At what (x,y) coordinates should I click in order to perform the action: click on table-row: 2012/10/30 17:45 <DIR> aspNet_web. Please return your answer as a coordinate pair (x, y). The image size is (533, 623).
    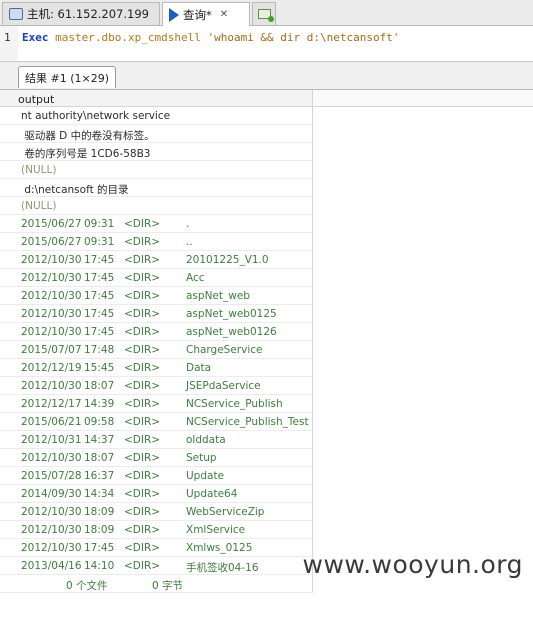
    Looking at the image, I should click on (156, 296).